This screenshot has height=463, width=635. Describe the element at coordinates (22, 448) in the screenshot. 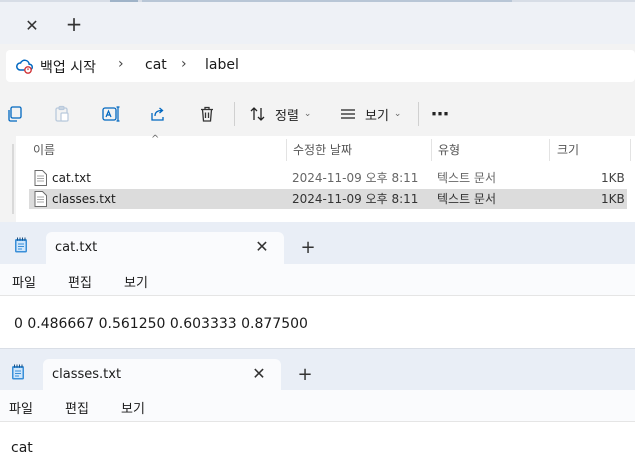

I see `notepad-text: cat` at that location.